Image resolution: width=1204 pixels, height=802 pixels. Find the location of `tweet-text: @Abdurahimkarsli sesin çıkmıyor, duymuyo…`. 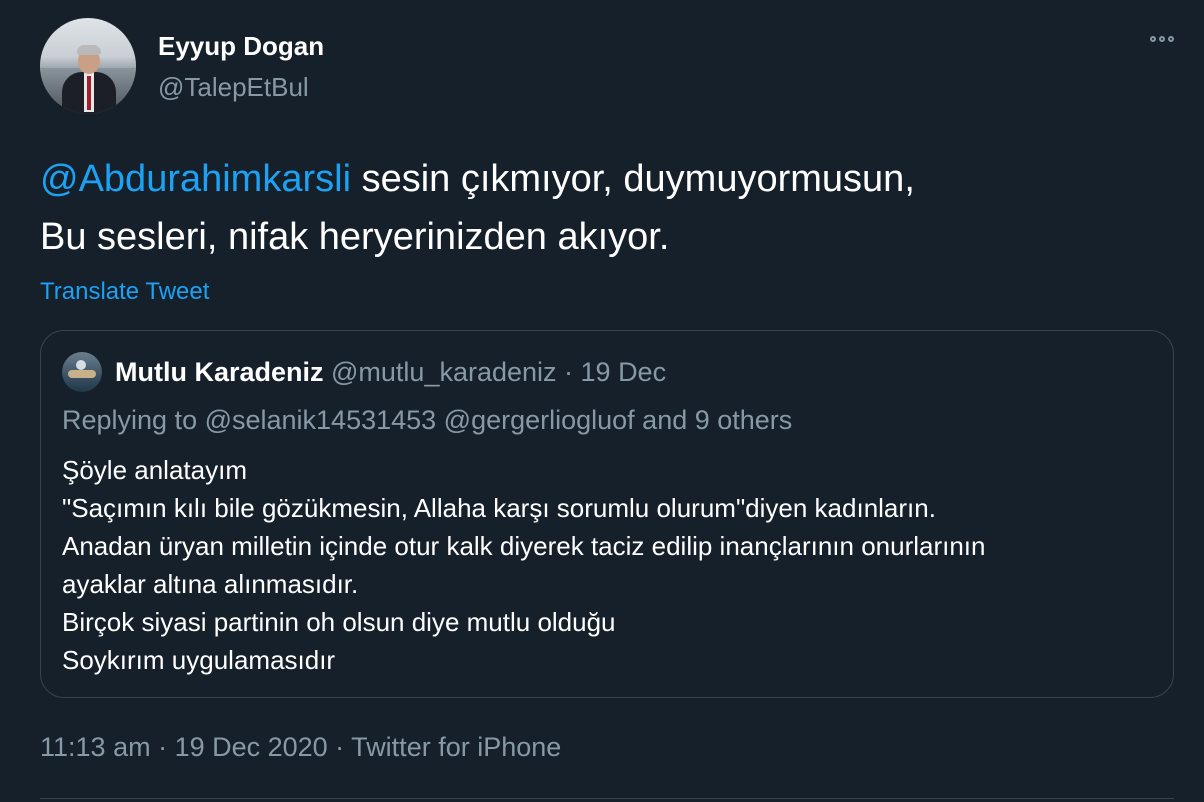

tweet-text: @Abdurahimkarsli sesin çıkmıyor, duymuyo… is located at coordinates (600, 208).